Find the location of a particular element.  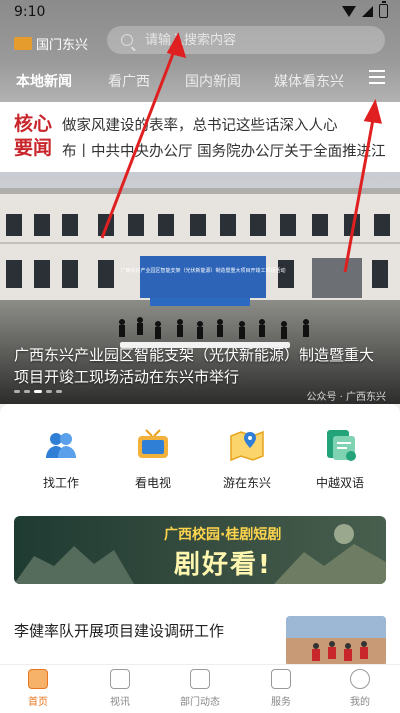

heart-icon is located at coordinates (200, 679).